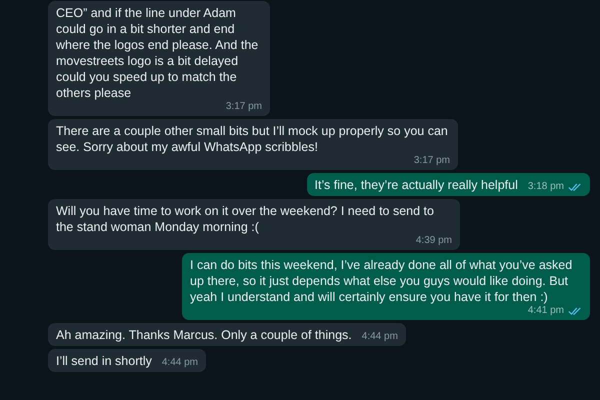 The height and width of the screenshot is (400, 600). I want to click on message-text: I can do bits this weekend, I’ve already done all of what you’ve asked up there, so it just depends what else you guys would like doing. But yeah I understand and will certainly ensure you have it for then :), so click(382, 281).